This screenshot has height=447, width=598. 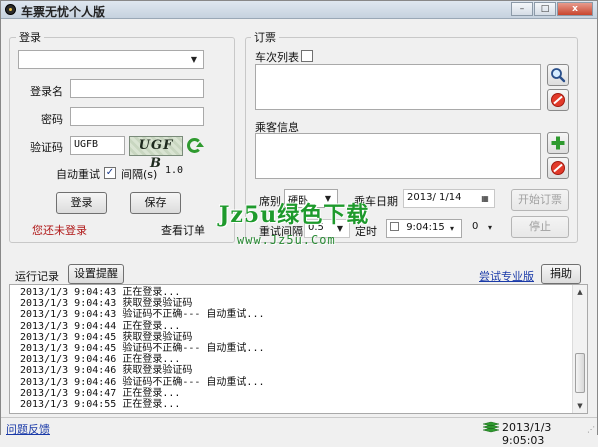 What do you see at coordinates (63, 12) in the screenshot?
I see `window-title: 车票无忧个人版` at bounding box center [63, 12].